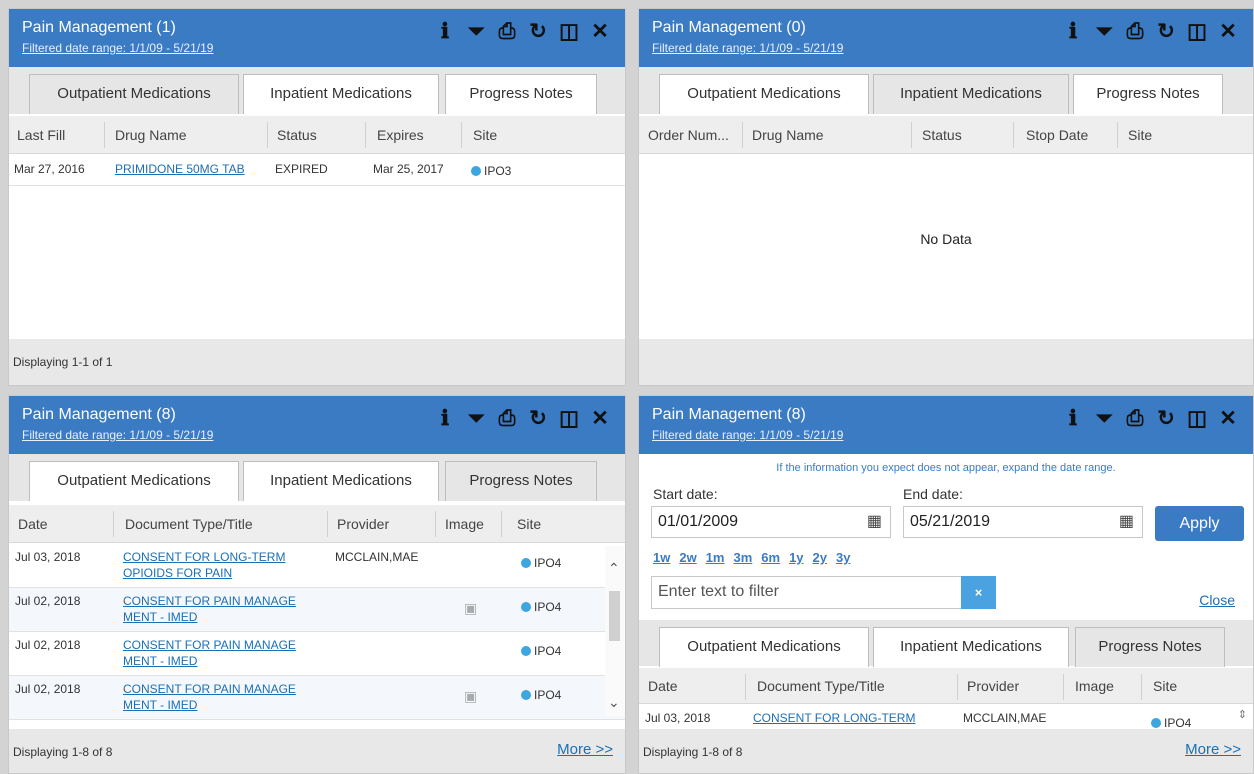 The image size is (1254, 774). What do you see at coordinates (614, 616) in the screenshot?
I see `scrollbar-thumb` at bounding box center [614, 616].